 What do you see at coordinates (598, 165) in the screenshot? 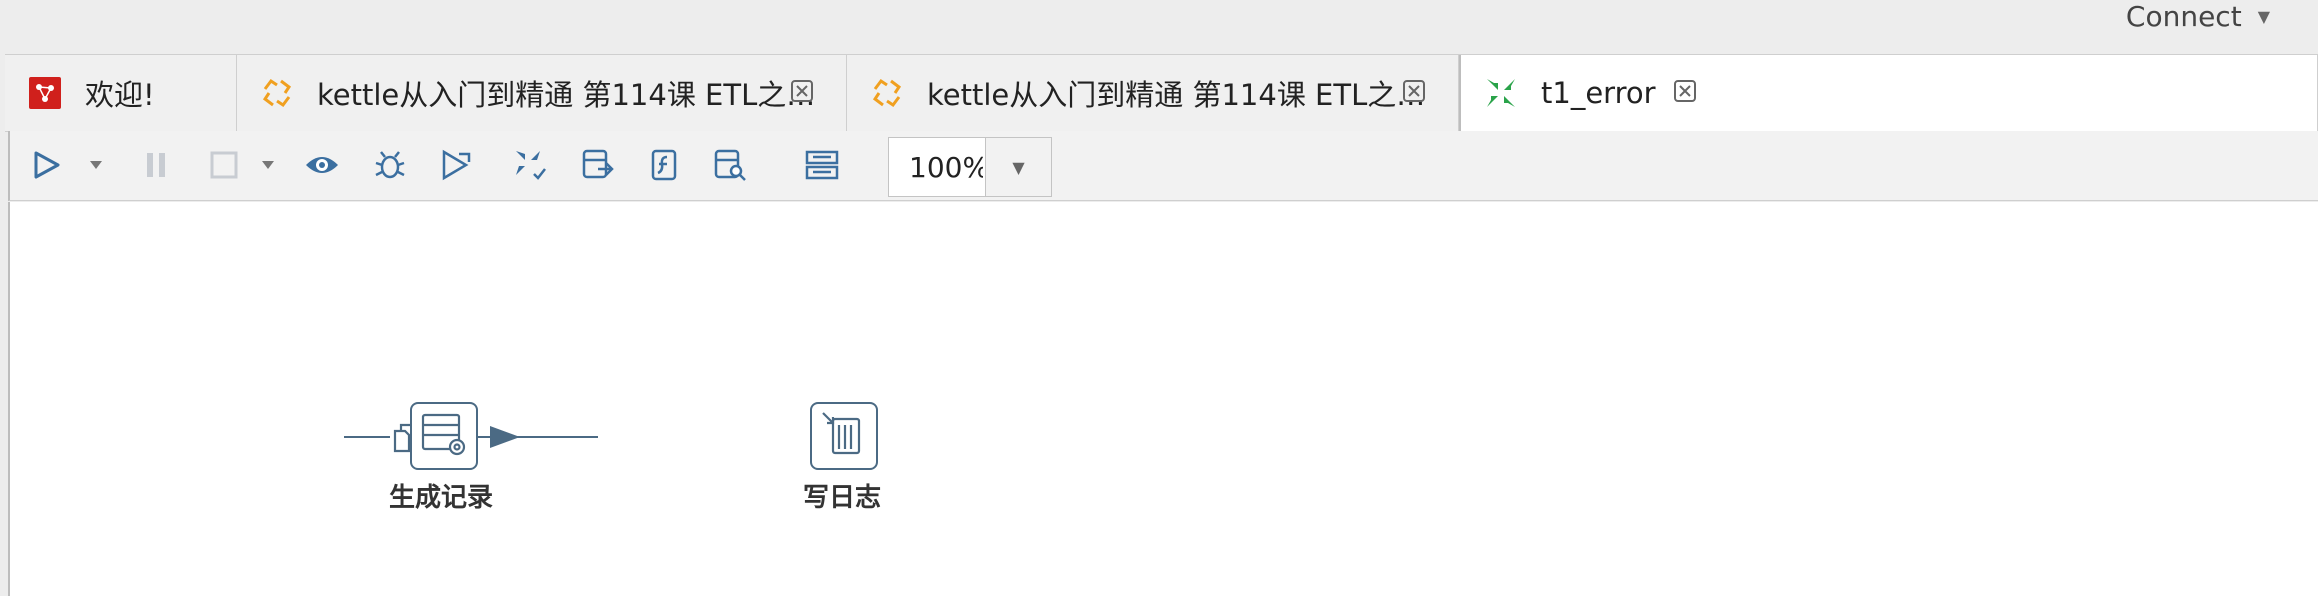
I see `impact-analysis-icon` at bounding box center [598, 165].